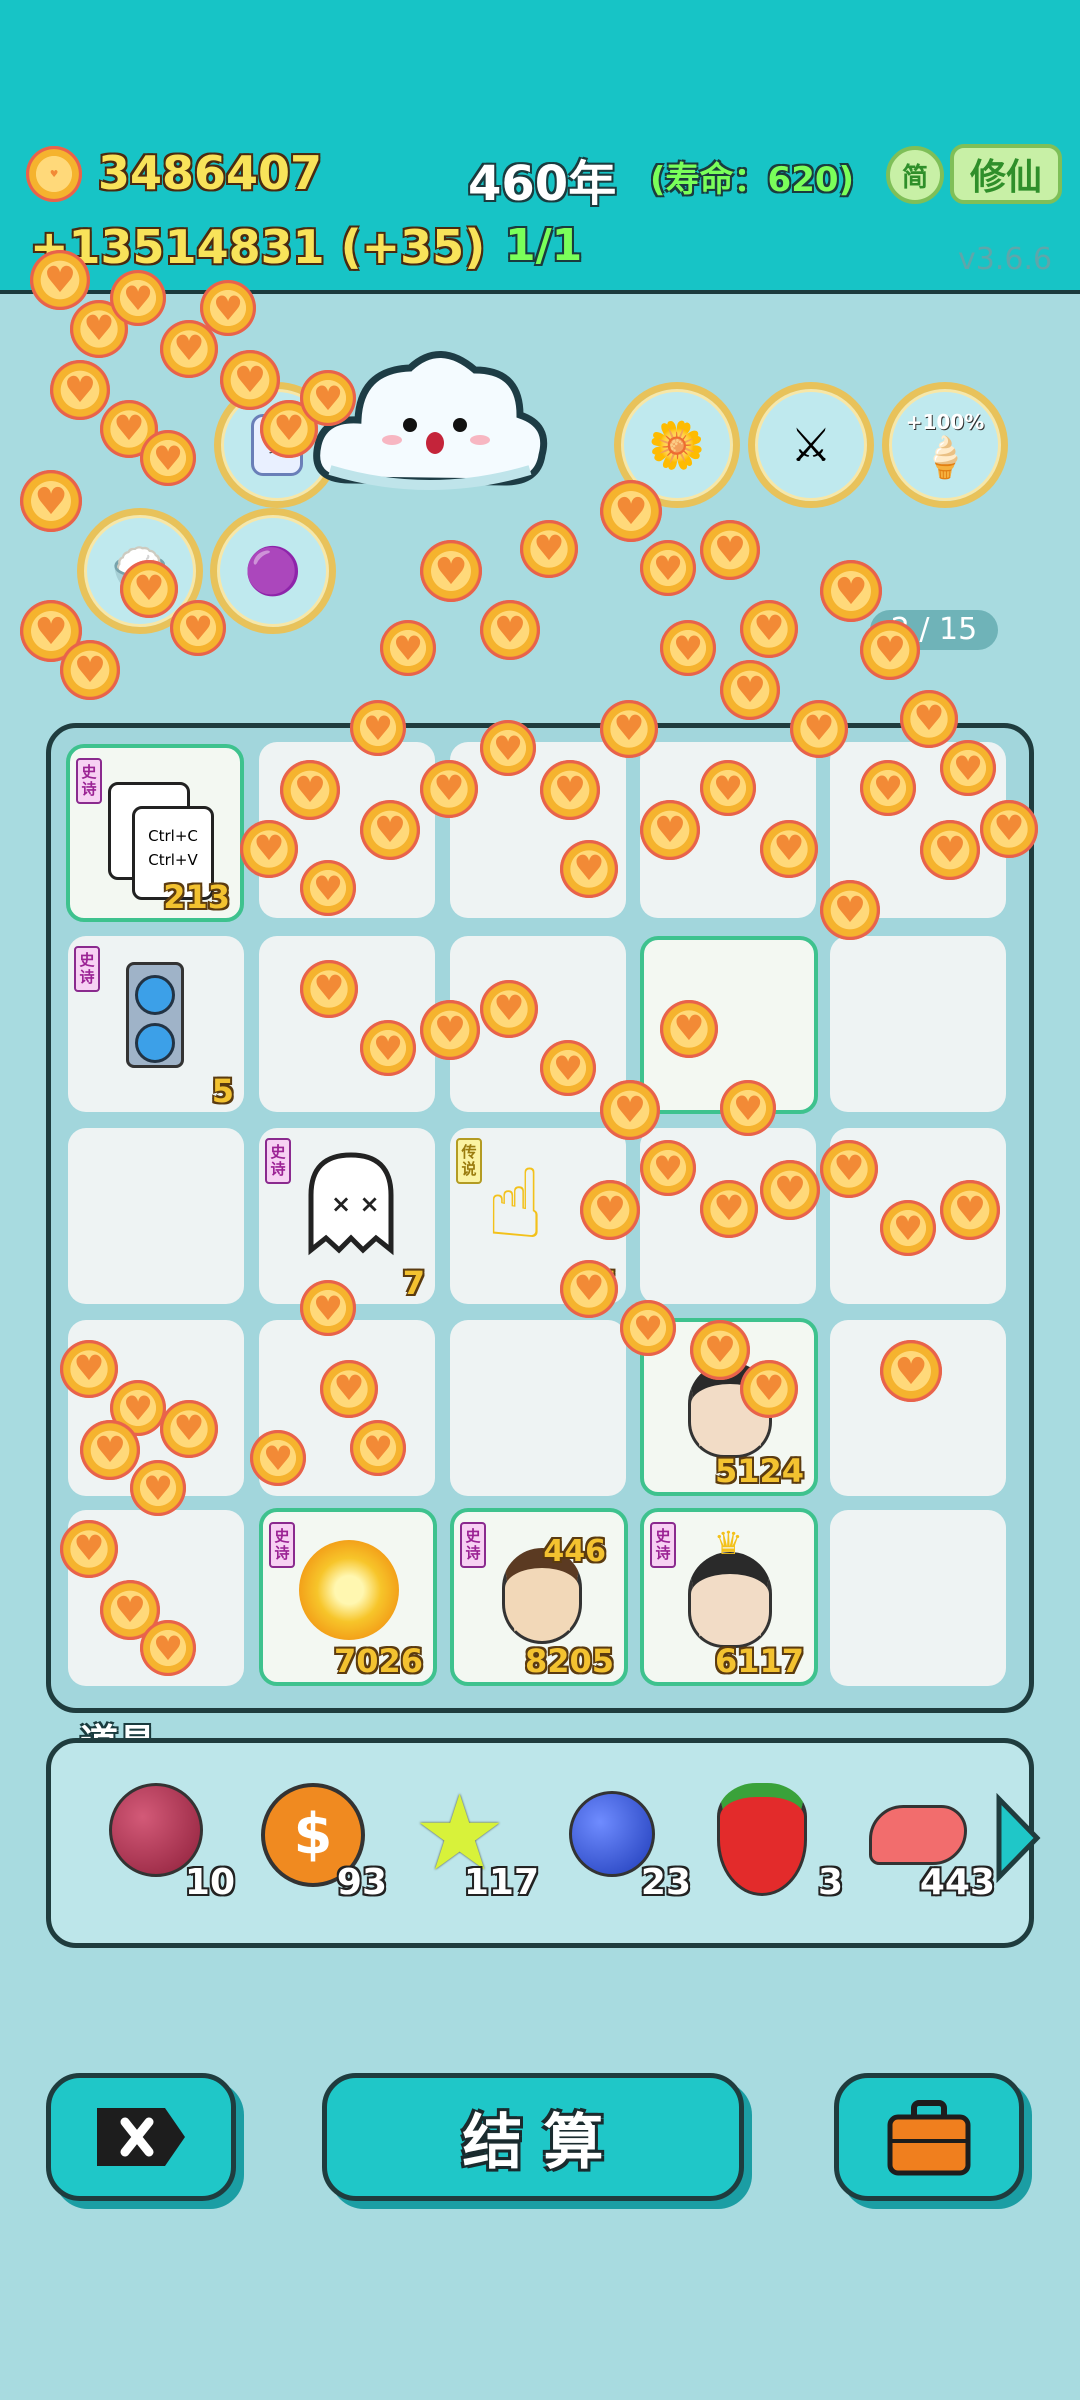 This screenshot has width=1080, height=2400. I want to click on item-count: 10, so click(209, 1882).